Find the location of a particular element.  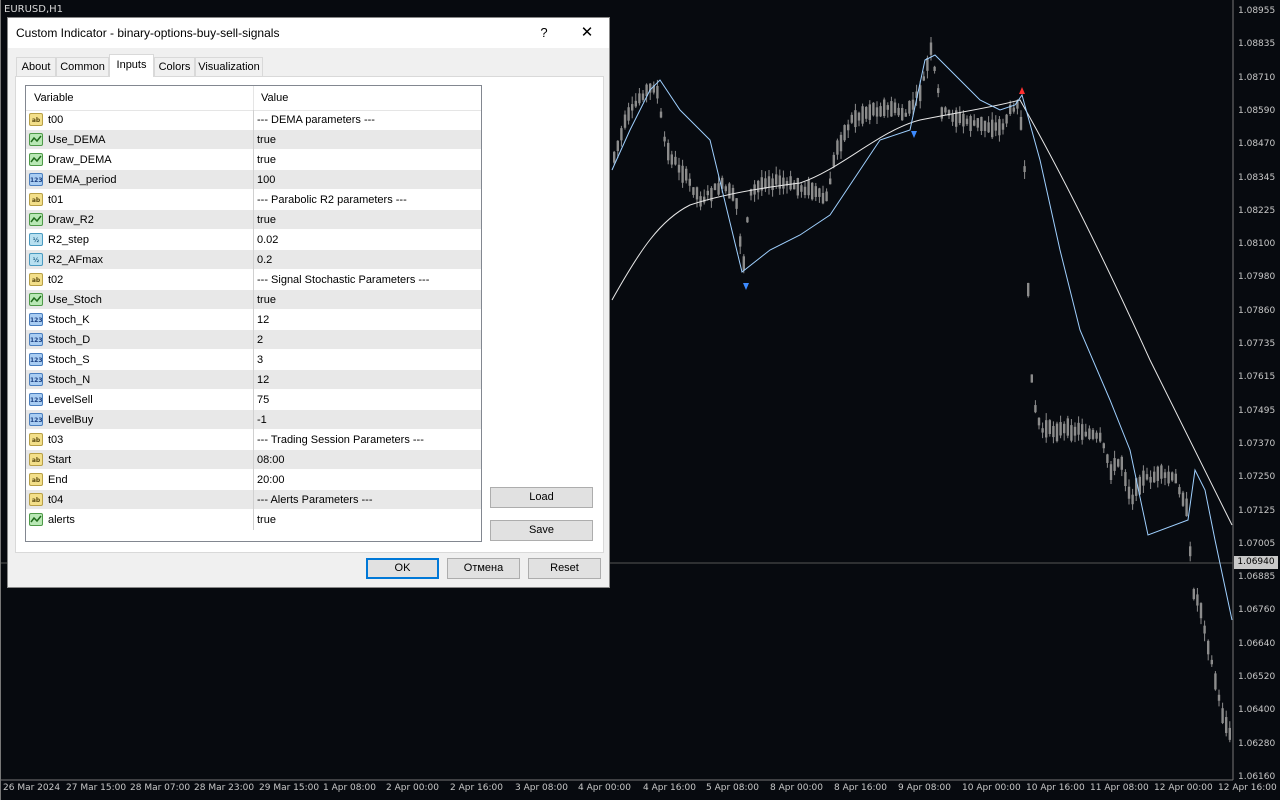

string-type-icon: ab is located at coordinates (36, 479).